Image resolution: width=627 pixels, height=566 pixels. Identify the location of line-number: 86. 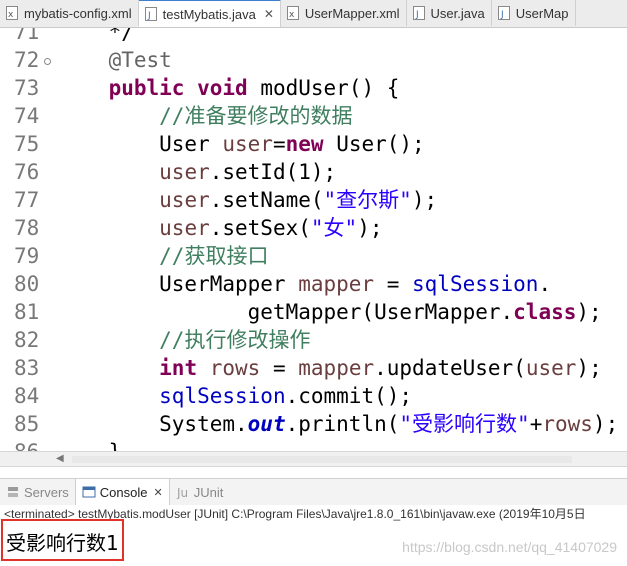
(29, 444).